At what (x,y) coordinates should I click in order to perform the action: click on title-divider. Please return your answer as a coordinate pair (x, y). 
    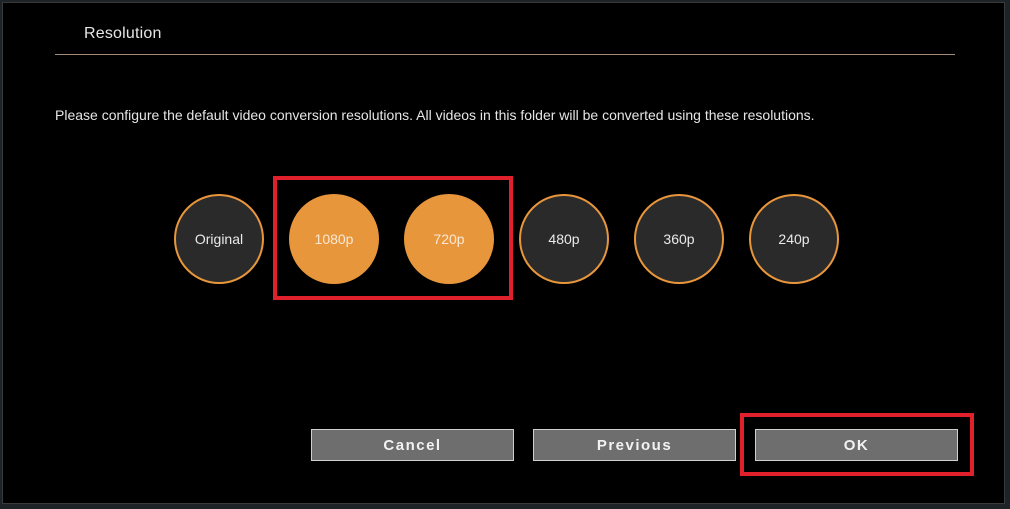
    Looking at the image, I should click on (505, 54).